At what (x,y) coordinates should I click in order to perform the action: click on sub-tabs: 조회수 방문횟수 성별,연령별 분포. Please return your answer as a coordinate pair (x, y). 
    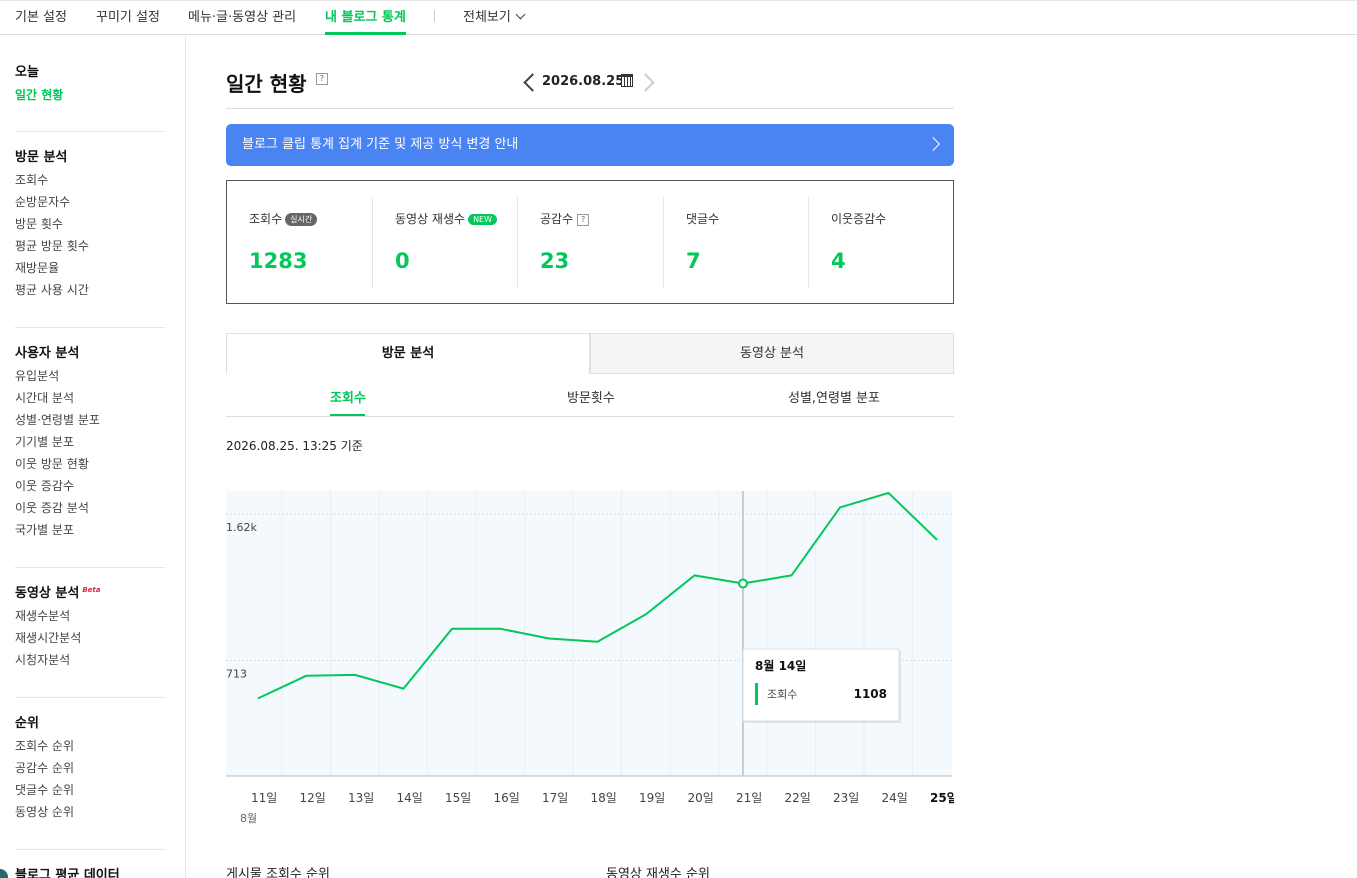
    Looking at the image, I should click on (590, 400).